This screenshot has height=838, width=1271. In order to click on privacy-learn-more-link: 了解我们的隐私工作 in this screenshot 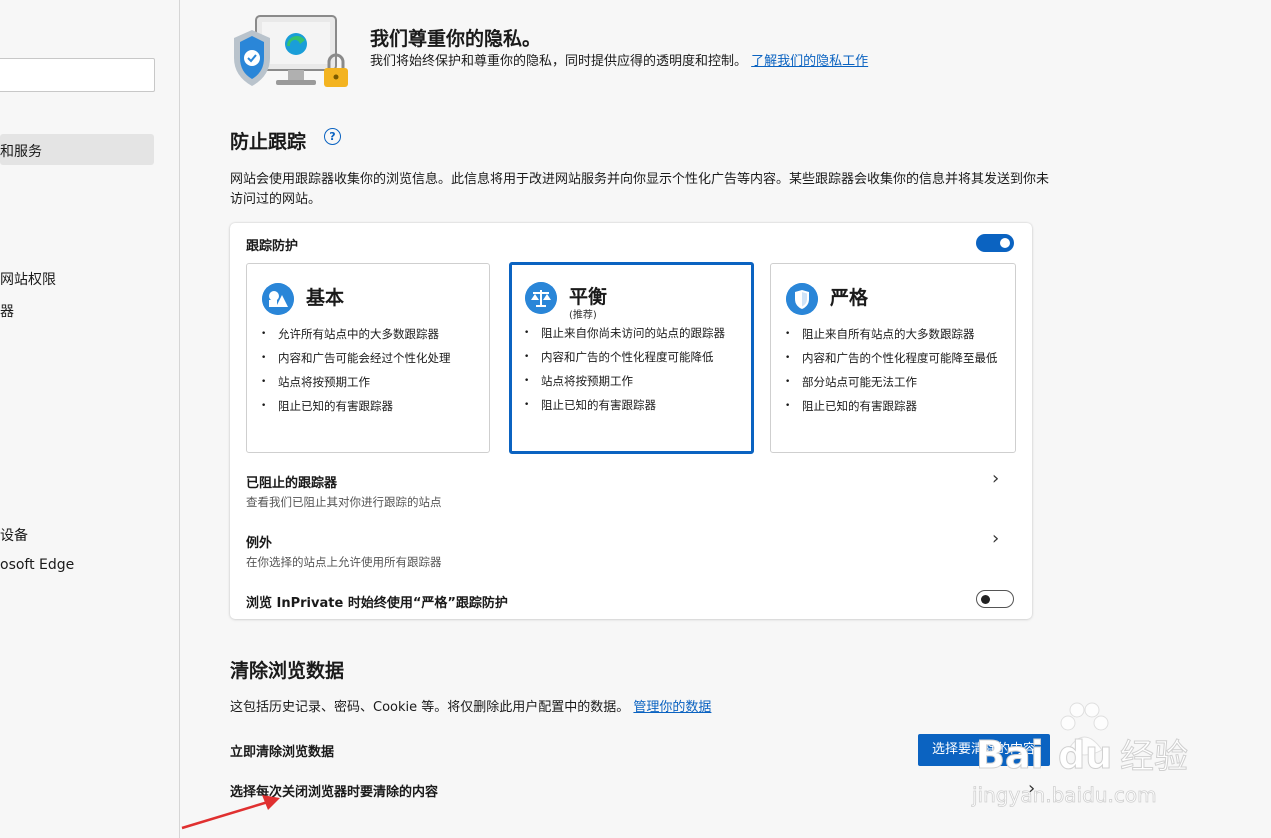, I will do `click(809, 61)`.